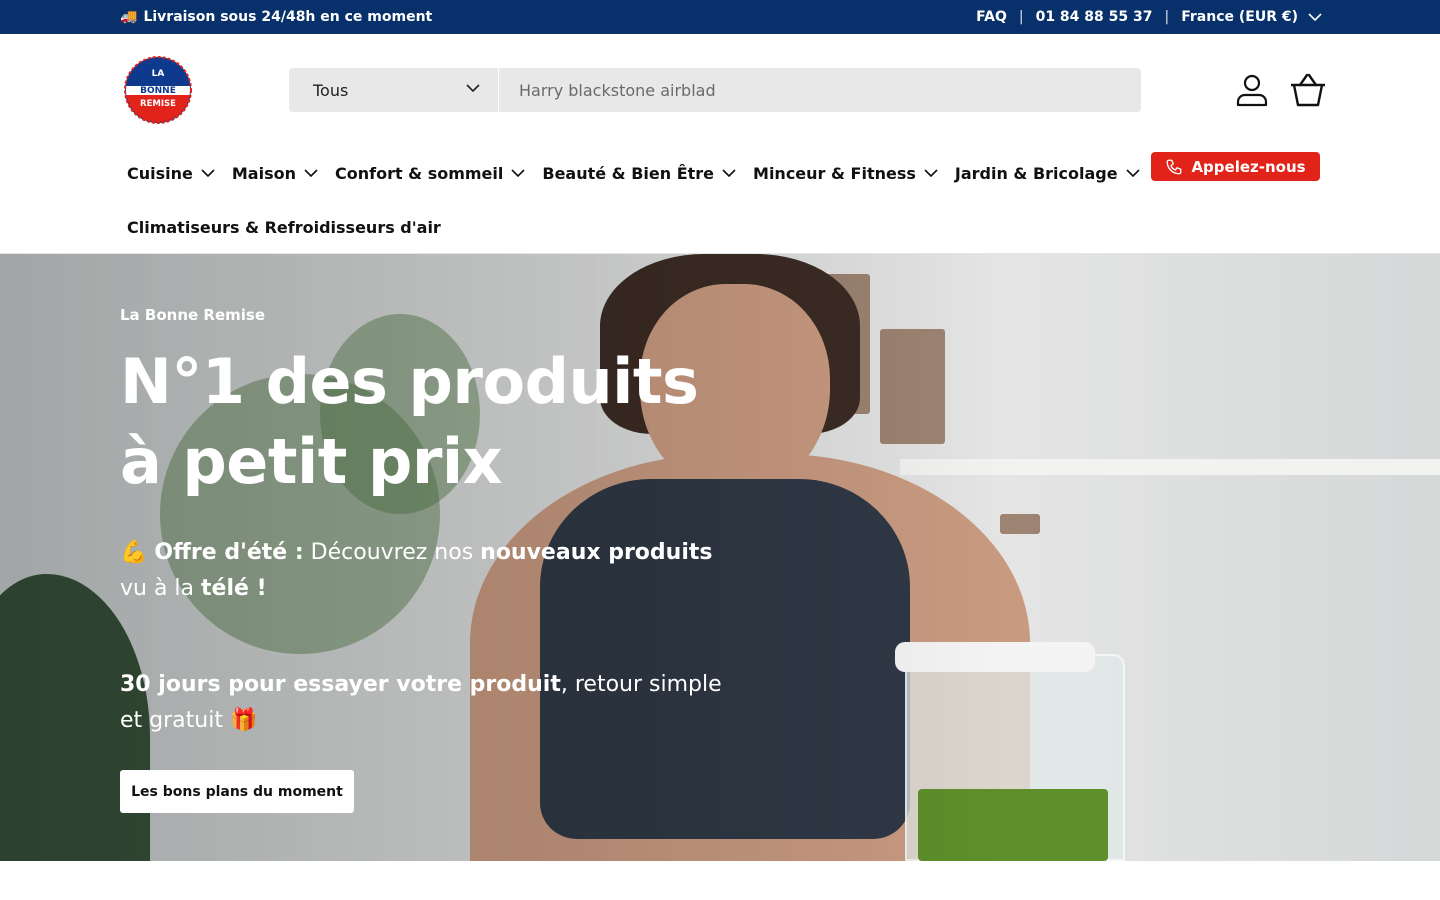  I want to click on nav-item-label: Beauté & Bien Être, so click(628, 173).